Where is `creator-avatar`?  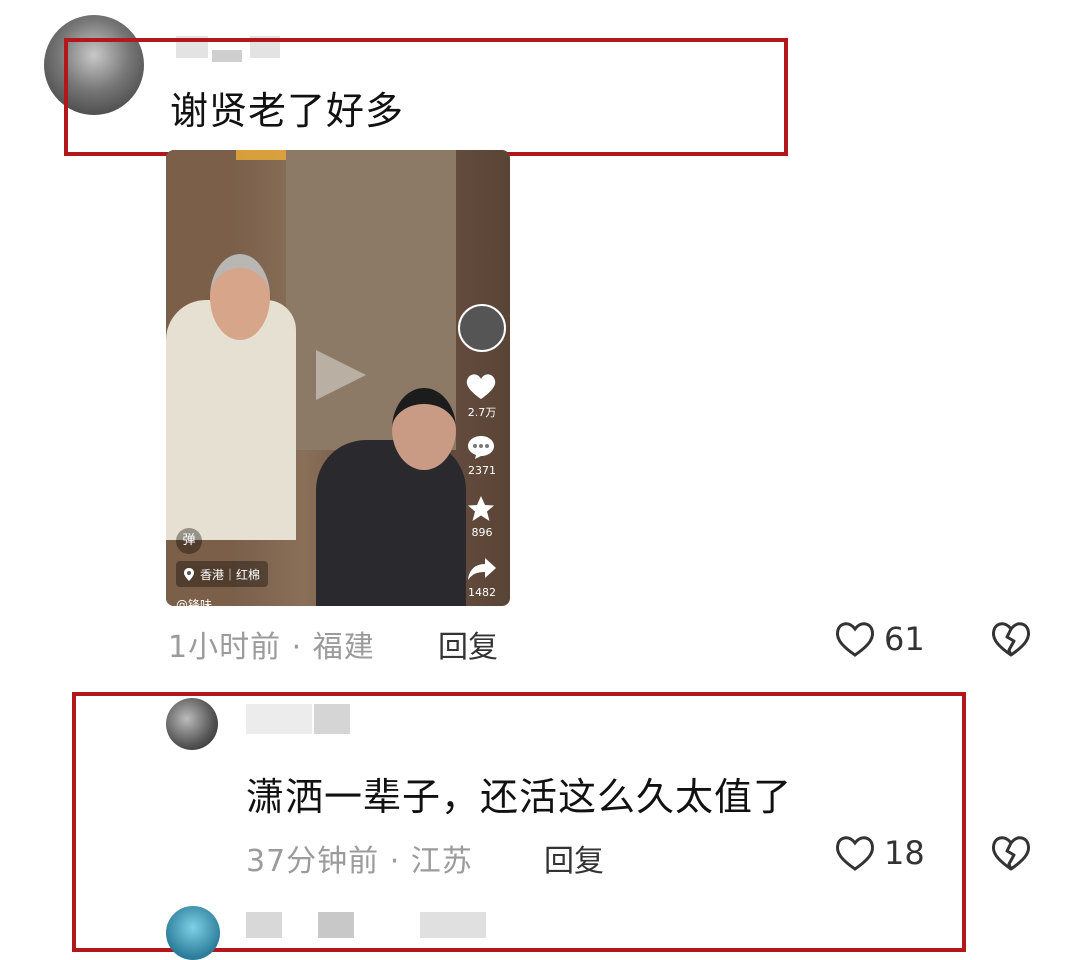 creator-avatar is located at coordinates (482, 328).